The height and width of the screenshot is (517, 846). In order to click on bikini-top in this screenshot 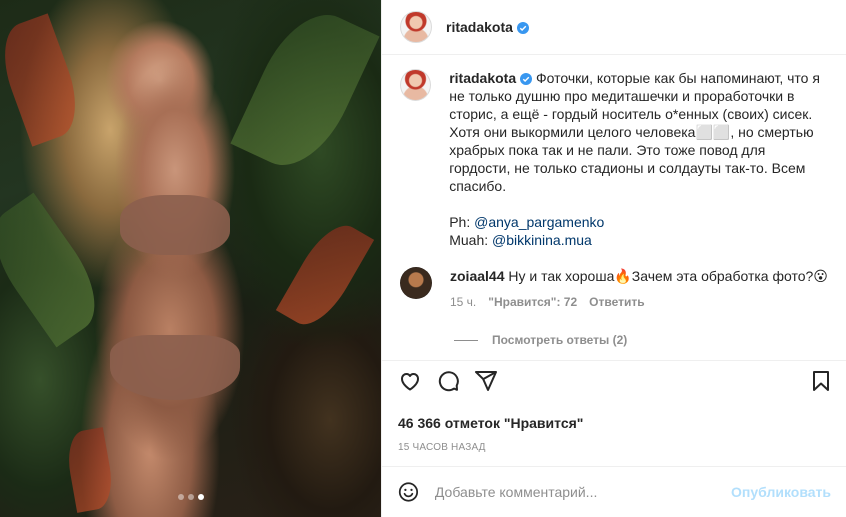, I will do `click(175, 225)`.